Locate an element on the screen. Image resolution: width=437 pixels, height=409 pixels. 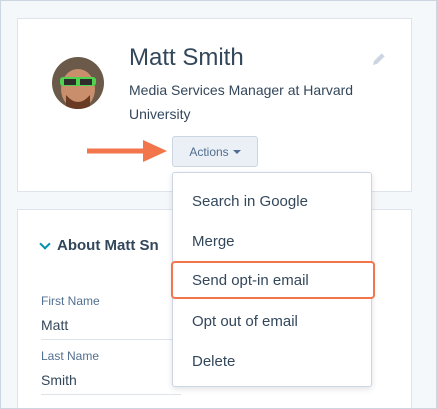
menu-item-opt-out-of-email: Opt out of email is located at coordinates (272, 321).